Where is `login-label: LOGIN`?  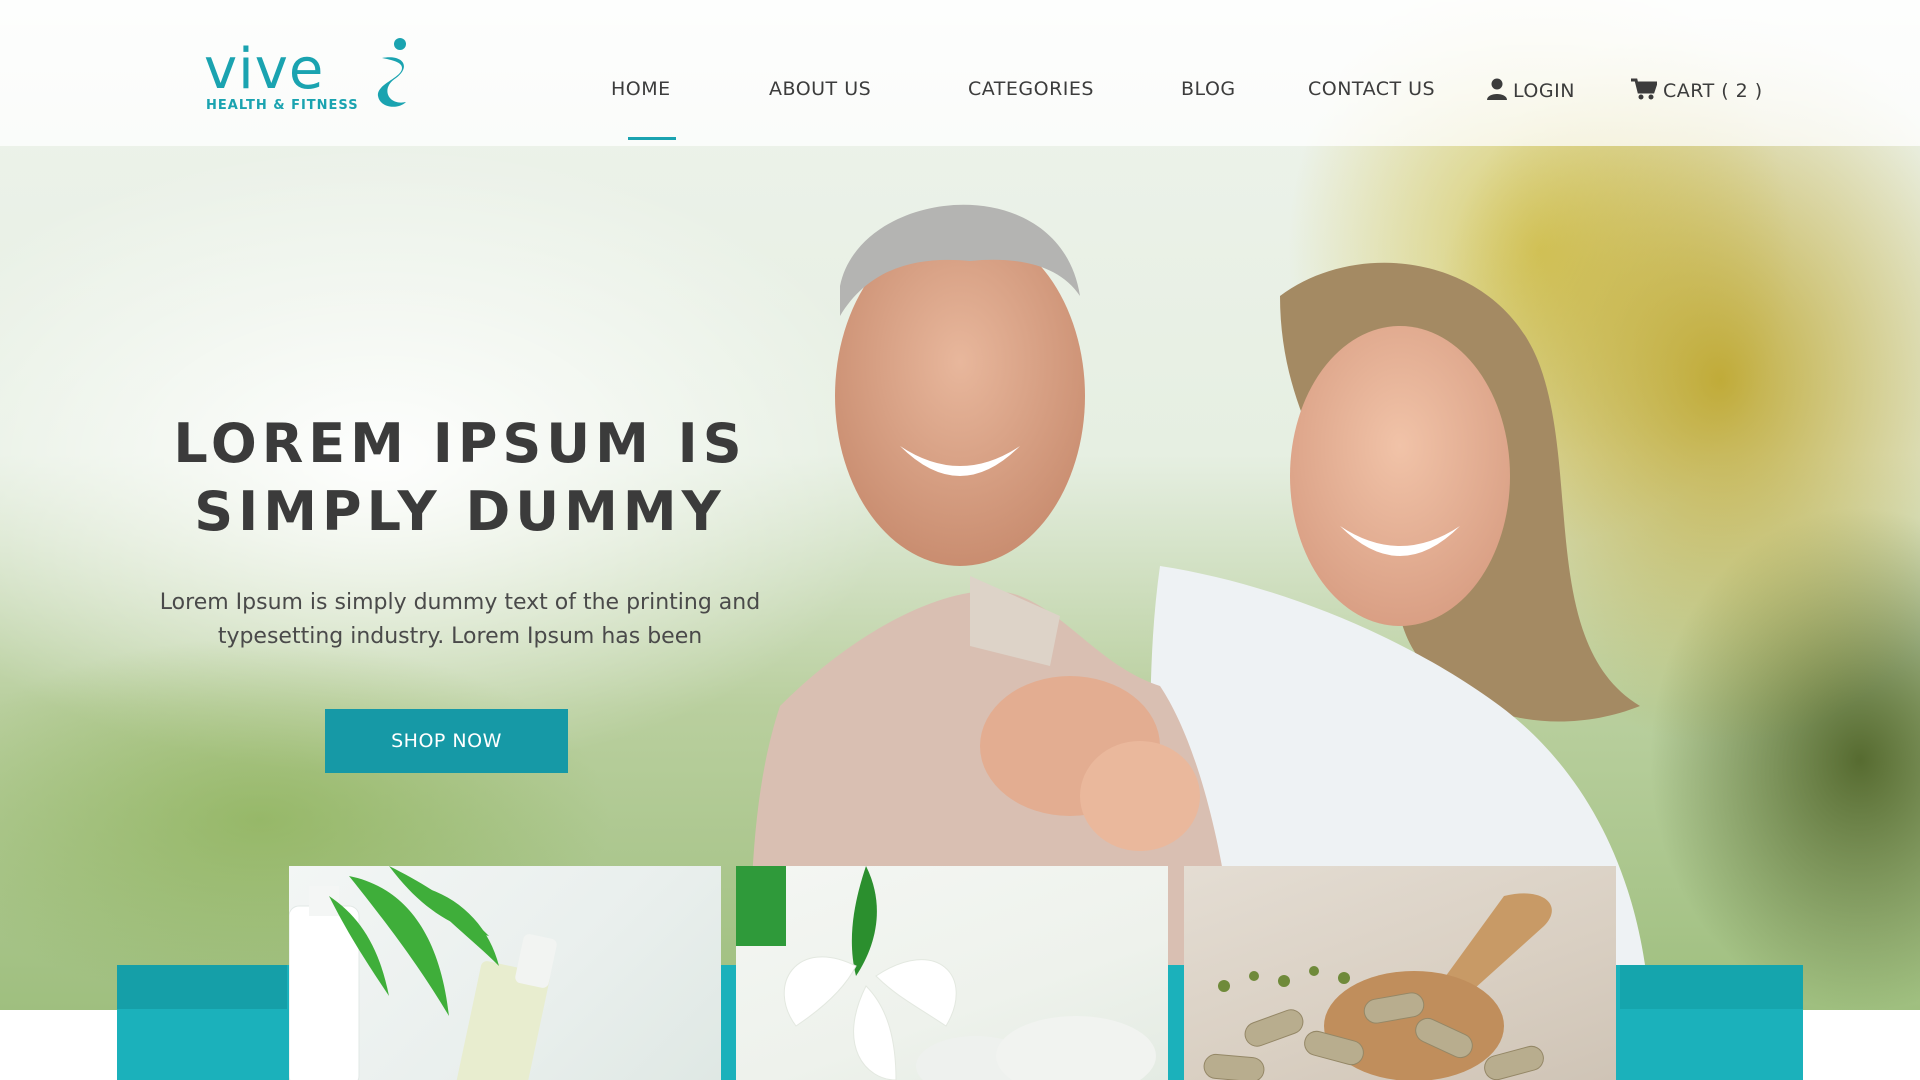 login-label: LOGIN is located at coordinates (1544, 91).